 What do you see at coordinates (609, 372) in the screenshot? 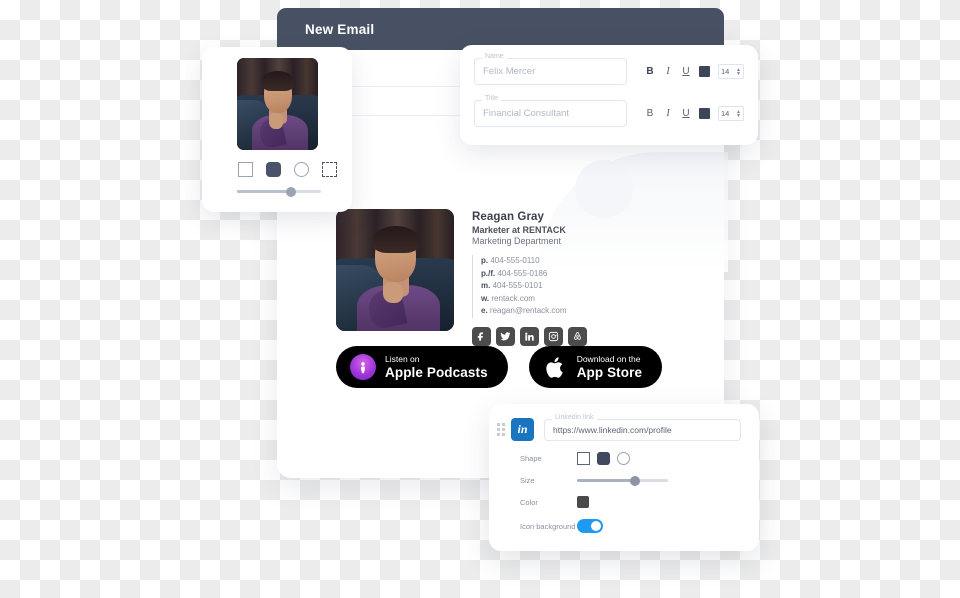
I see `badge-large-text: App Store` at bounding box center [609, 372].